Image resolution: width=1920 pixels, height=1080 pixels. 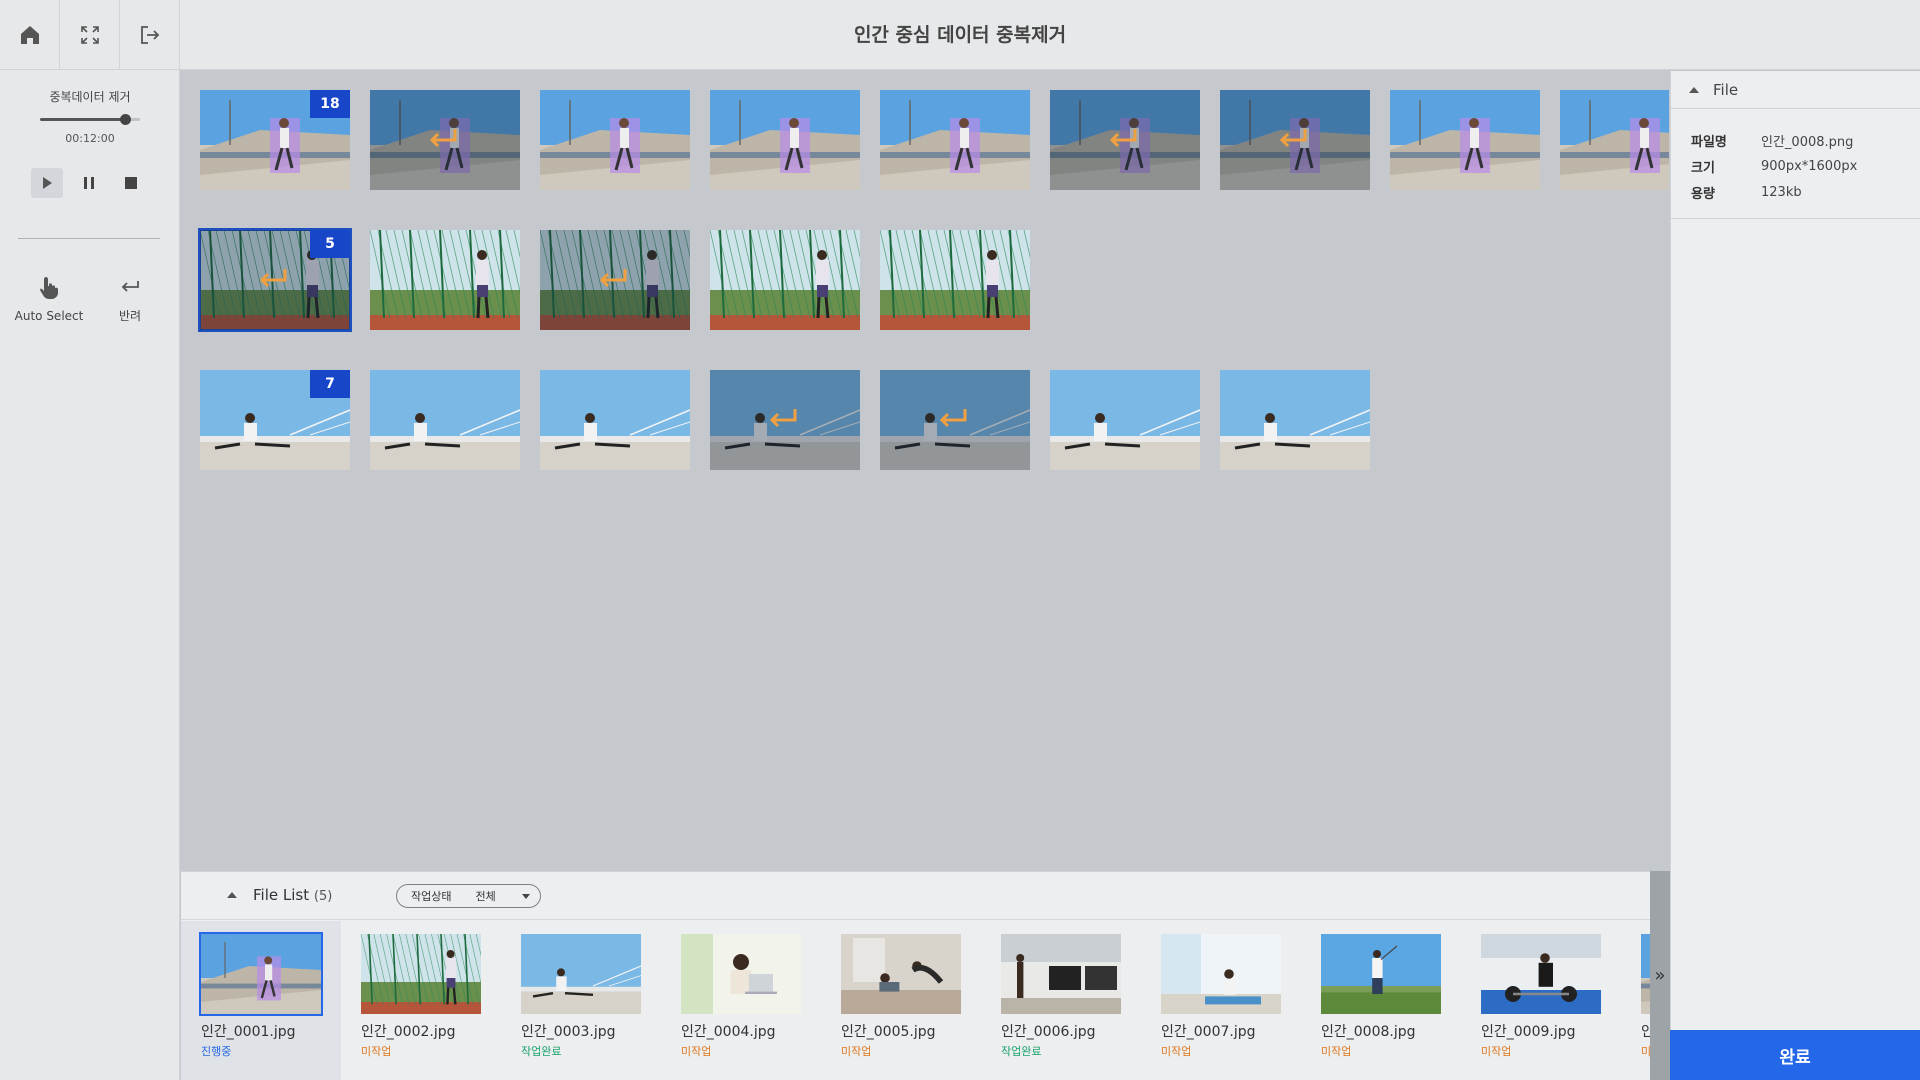 What do you see at coordinates (485, 896) in the screenshot?
I see `status-filter-value: 전체` at bounding box center [485, 896].